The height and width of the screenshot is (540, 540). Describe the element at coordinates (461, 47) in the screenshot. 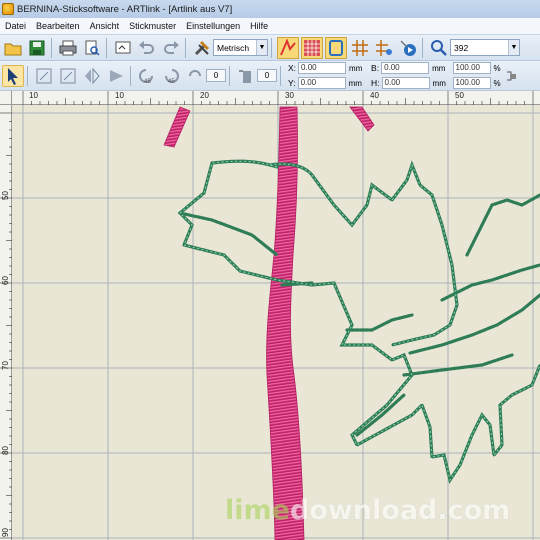

I see `zoom-value: 392` at that location.